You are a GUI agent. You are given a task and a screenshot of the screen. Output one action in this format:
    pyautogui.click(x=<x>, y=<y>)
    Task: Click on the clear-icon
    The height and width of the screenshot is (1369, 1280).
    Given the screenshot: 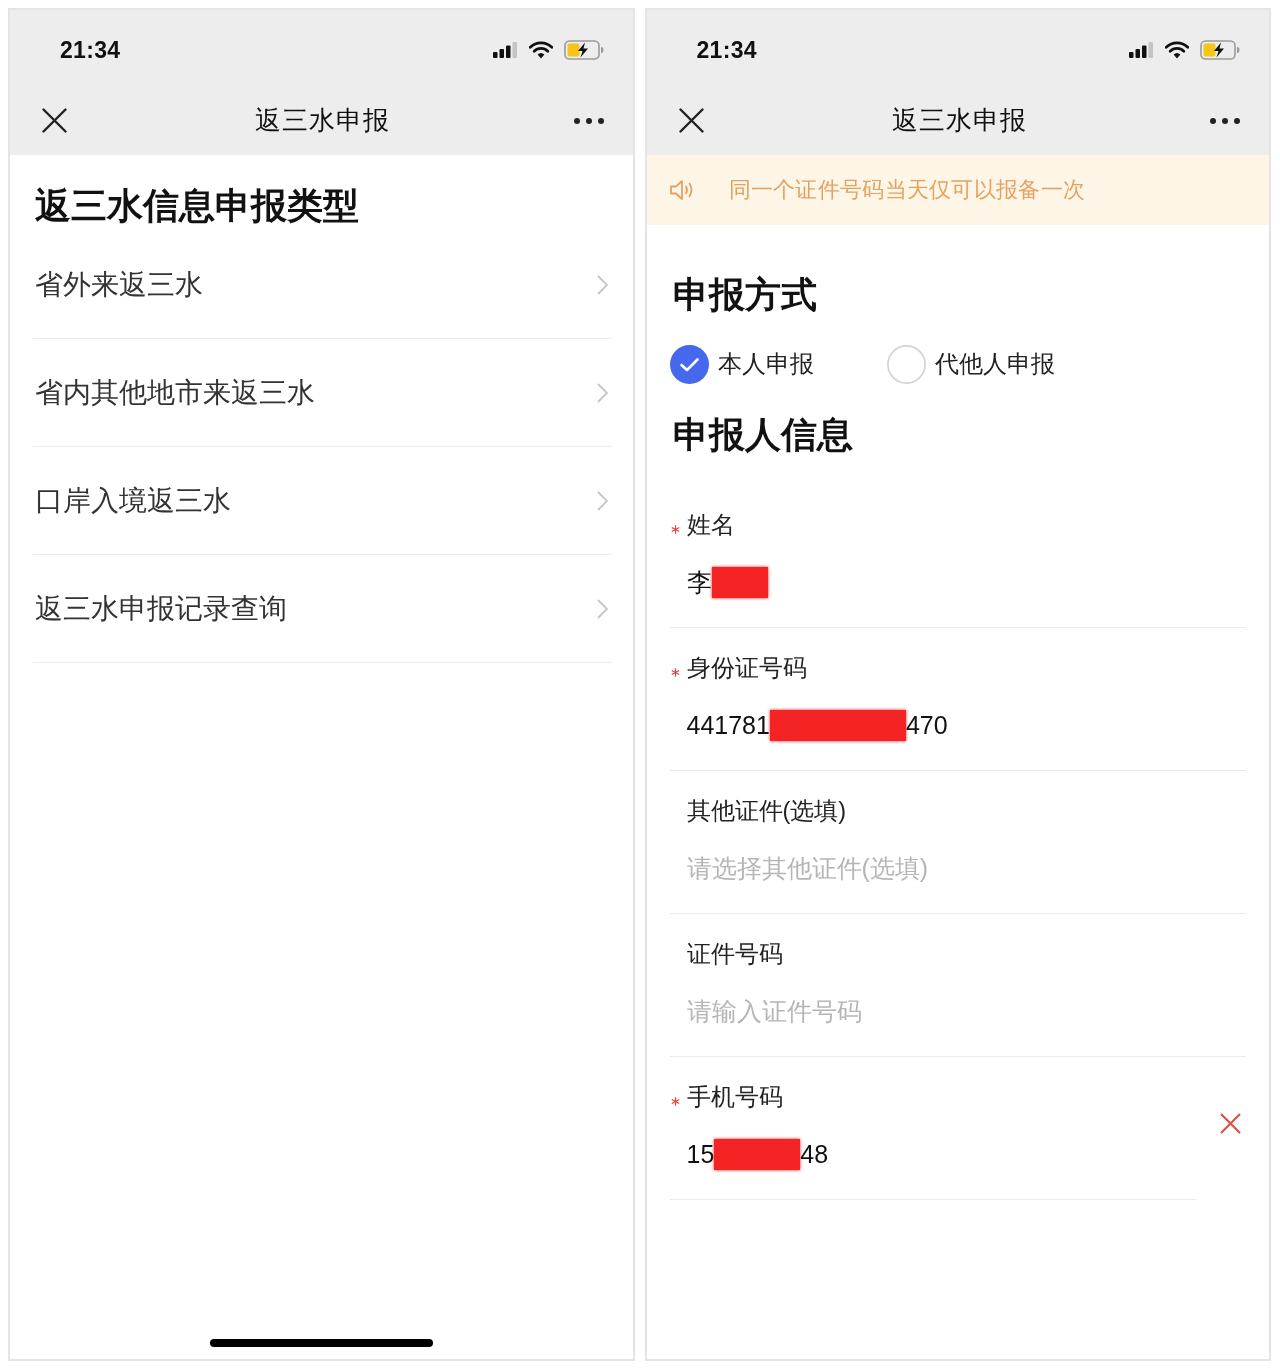 What is the action you would take?
    pyautogui.click(x=1230, y=1123)
    